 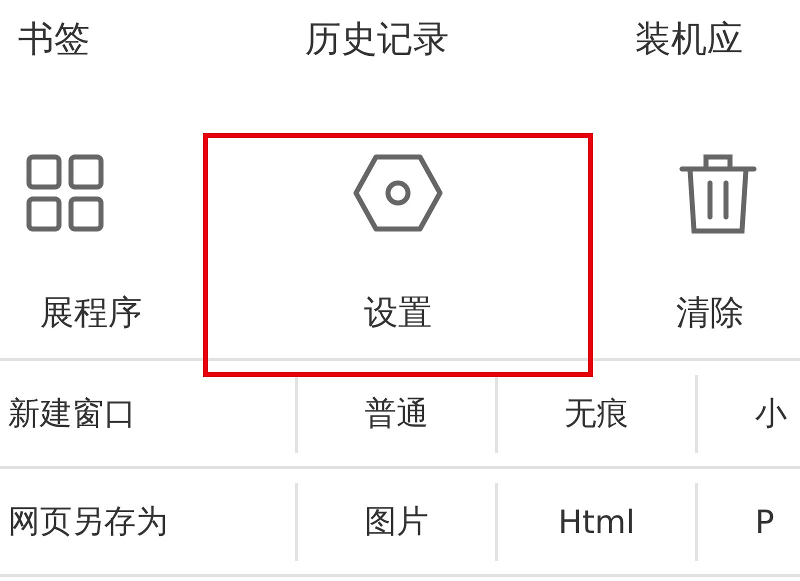 What do you see at coordinates (398, 193) in the screenshot?
I see `settings-icon` at bounding box center [398, 193].